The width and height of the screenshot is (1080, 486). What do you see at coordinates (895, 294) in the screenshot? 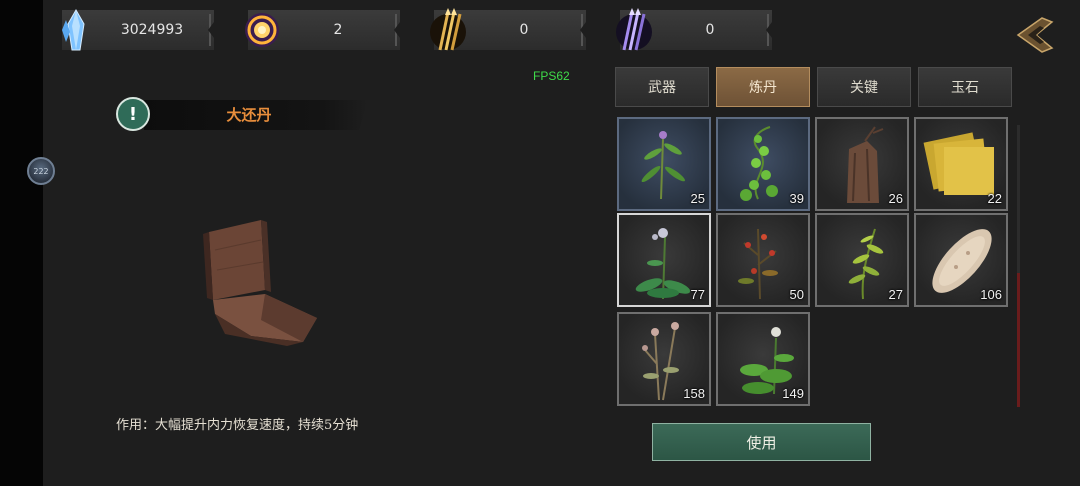
I see `item-count: 27` at bounding box center [895, 294].